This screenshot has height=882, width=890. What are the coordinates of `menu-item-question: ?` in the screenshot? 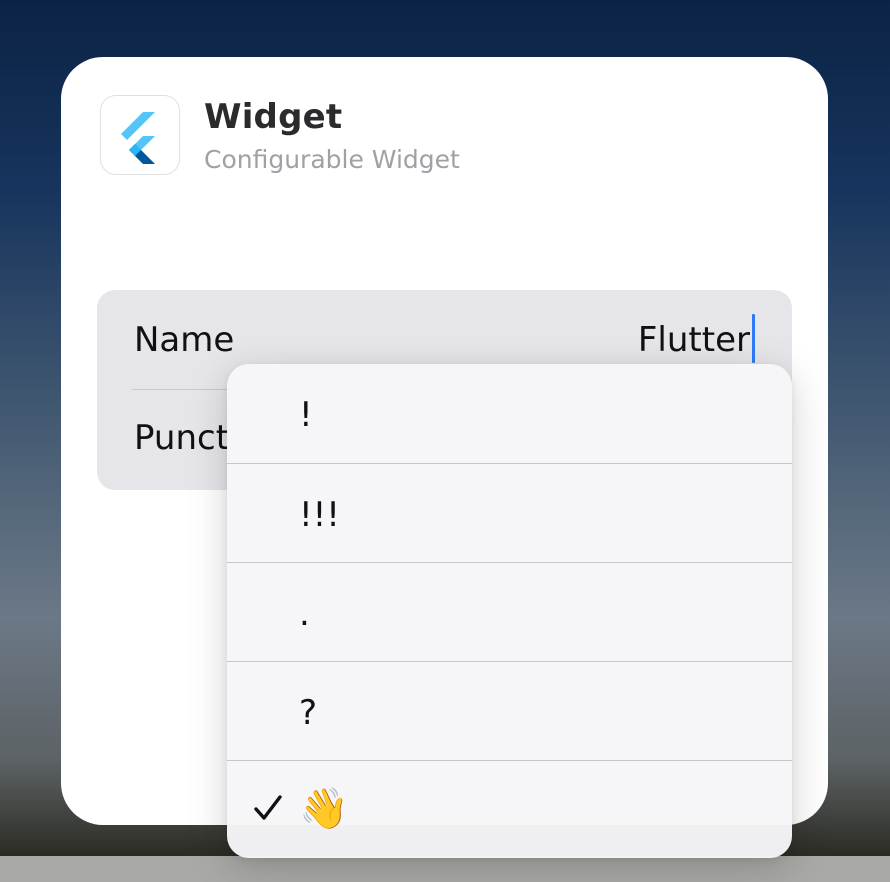 It's located at (509, 710).